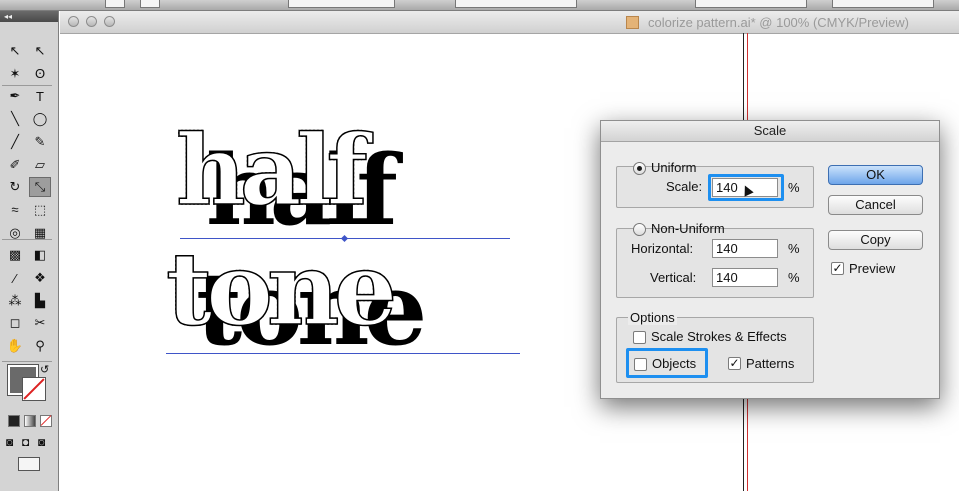 The height and width of the screenshot is (491, 959). I want to click on screen-mode-icon, so click(29, 464).